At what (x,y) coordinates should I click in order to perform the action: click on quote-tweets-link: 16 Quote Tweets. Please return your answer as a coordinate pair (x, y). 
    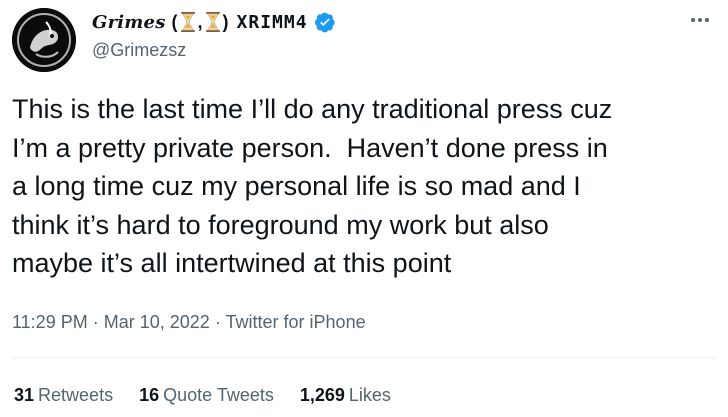
    Looking at the image, I should click on (206, 395).